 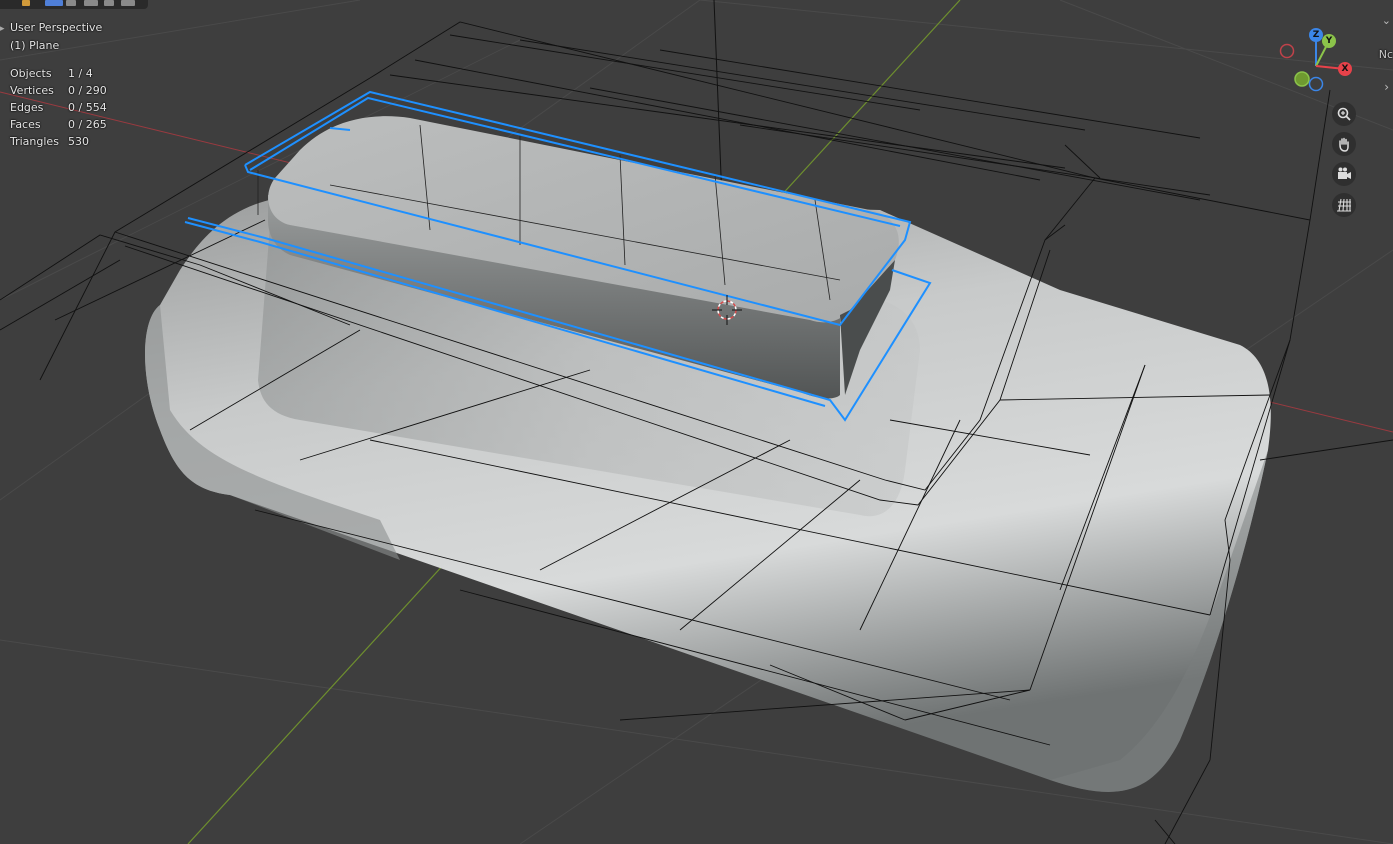 I want to click on stat-label: Edges, so click(x=27, y=107).